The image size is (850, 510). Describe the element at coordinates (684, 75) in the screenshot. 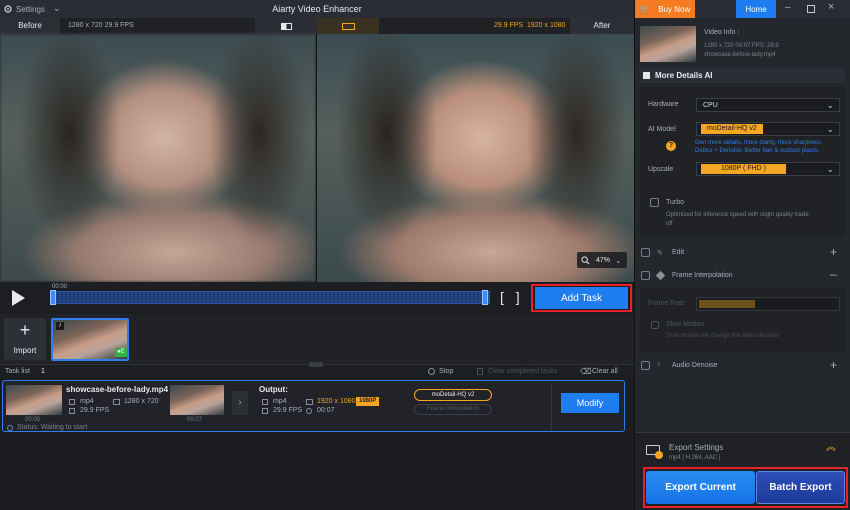

I see `ai-section-title: More Details AI` at that location.